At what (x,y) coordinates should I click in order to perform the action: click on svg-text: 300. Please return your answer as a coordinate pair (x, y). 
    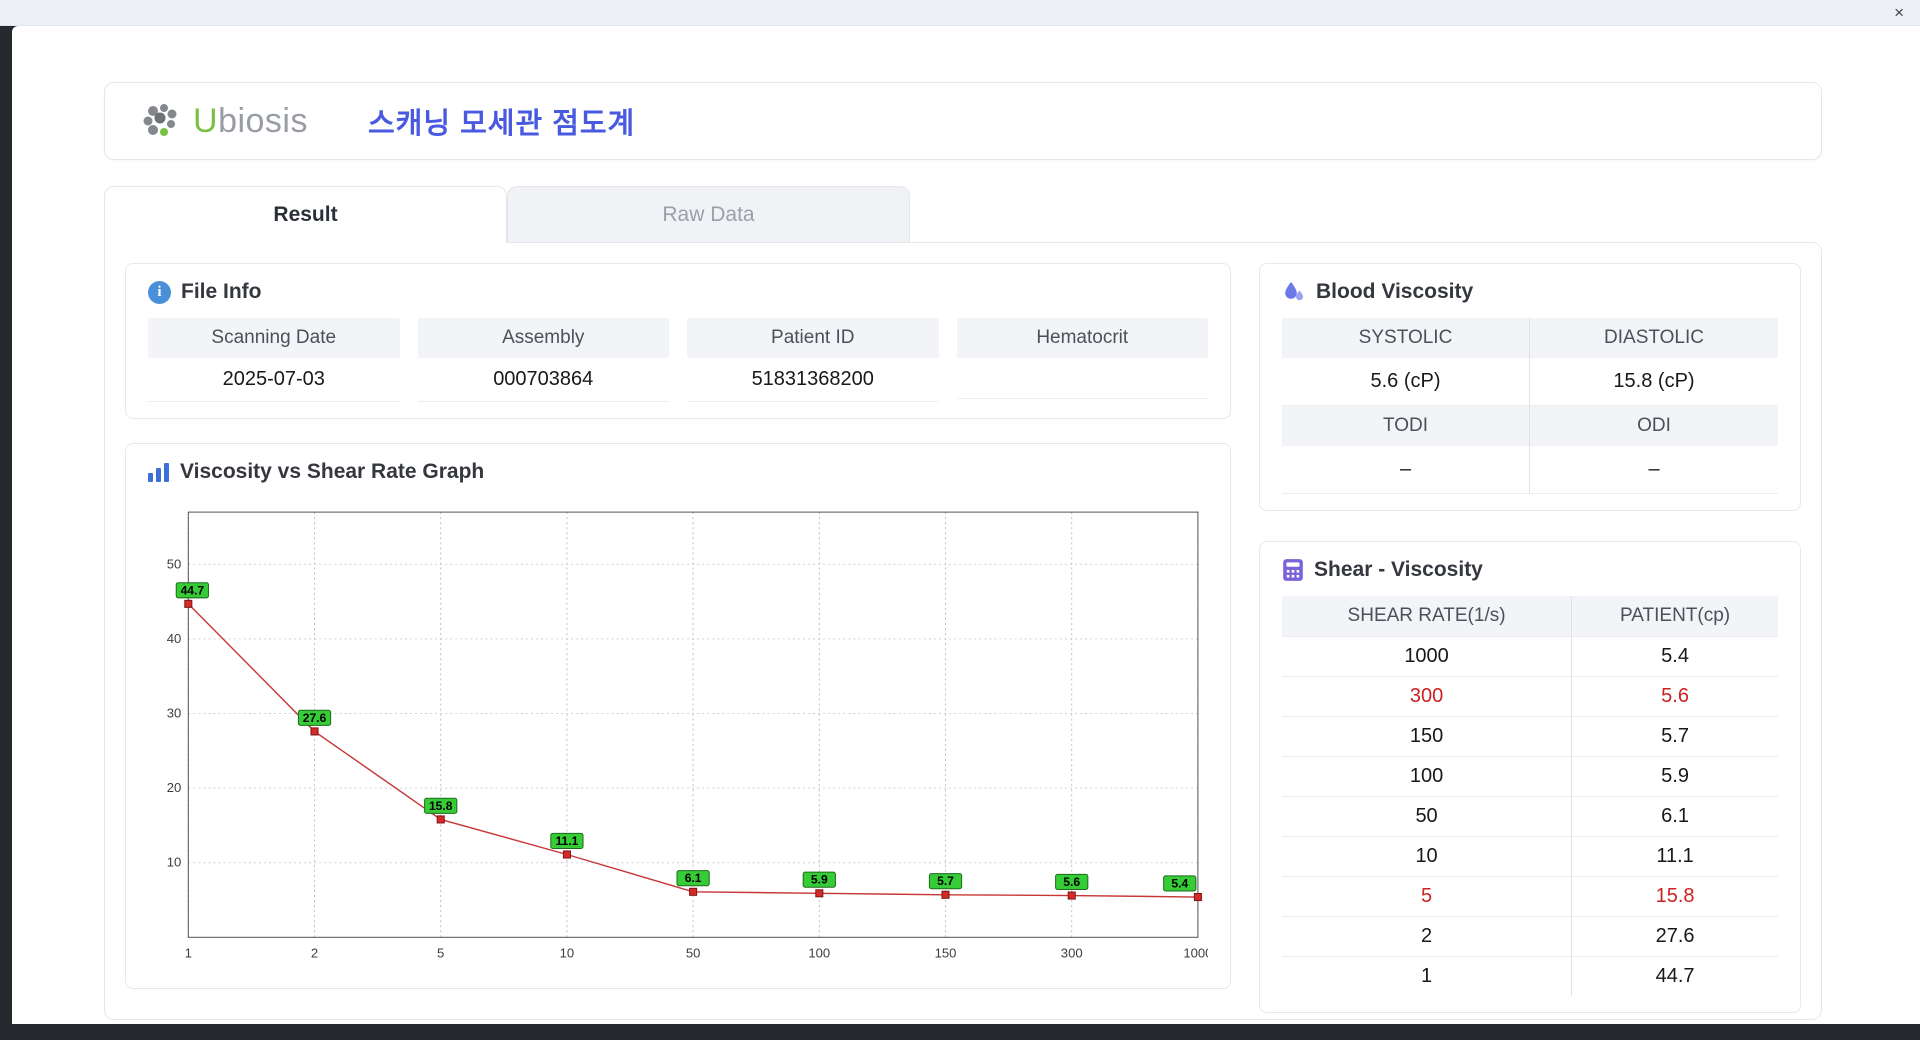
    Looking at the image, I should click on (1072, 952).